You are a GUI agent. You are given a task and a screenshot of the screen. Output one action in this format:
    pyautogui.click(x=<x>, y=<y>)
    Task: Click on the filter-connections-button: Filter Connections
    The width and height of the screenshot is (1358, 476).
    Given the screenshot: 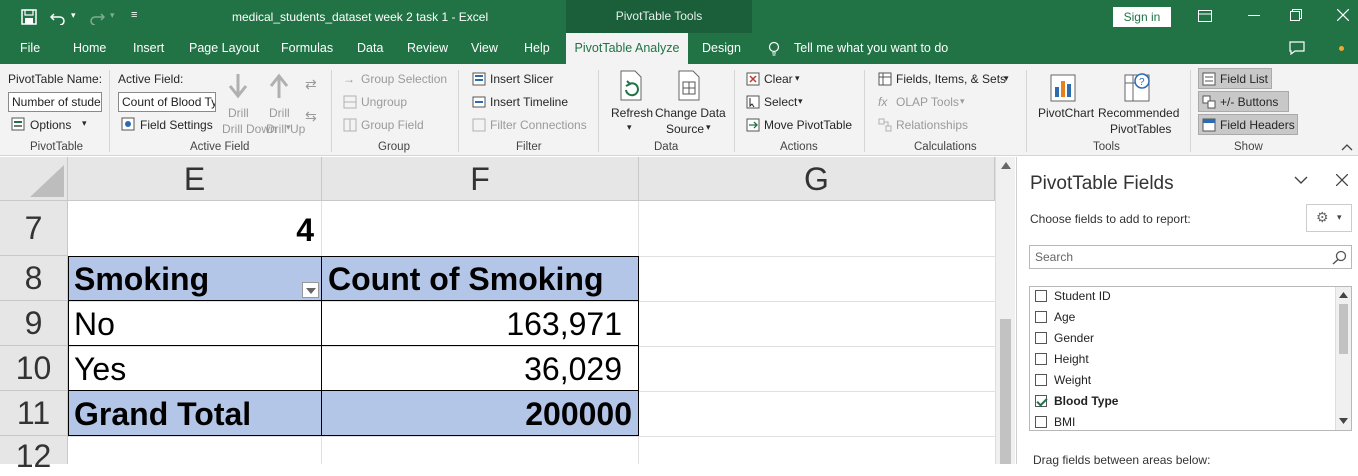 What is the action you would take?
    pyautogui.click(x=538, y=125)
    